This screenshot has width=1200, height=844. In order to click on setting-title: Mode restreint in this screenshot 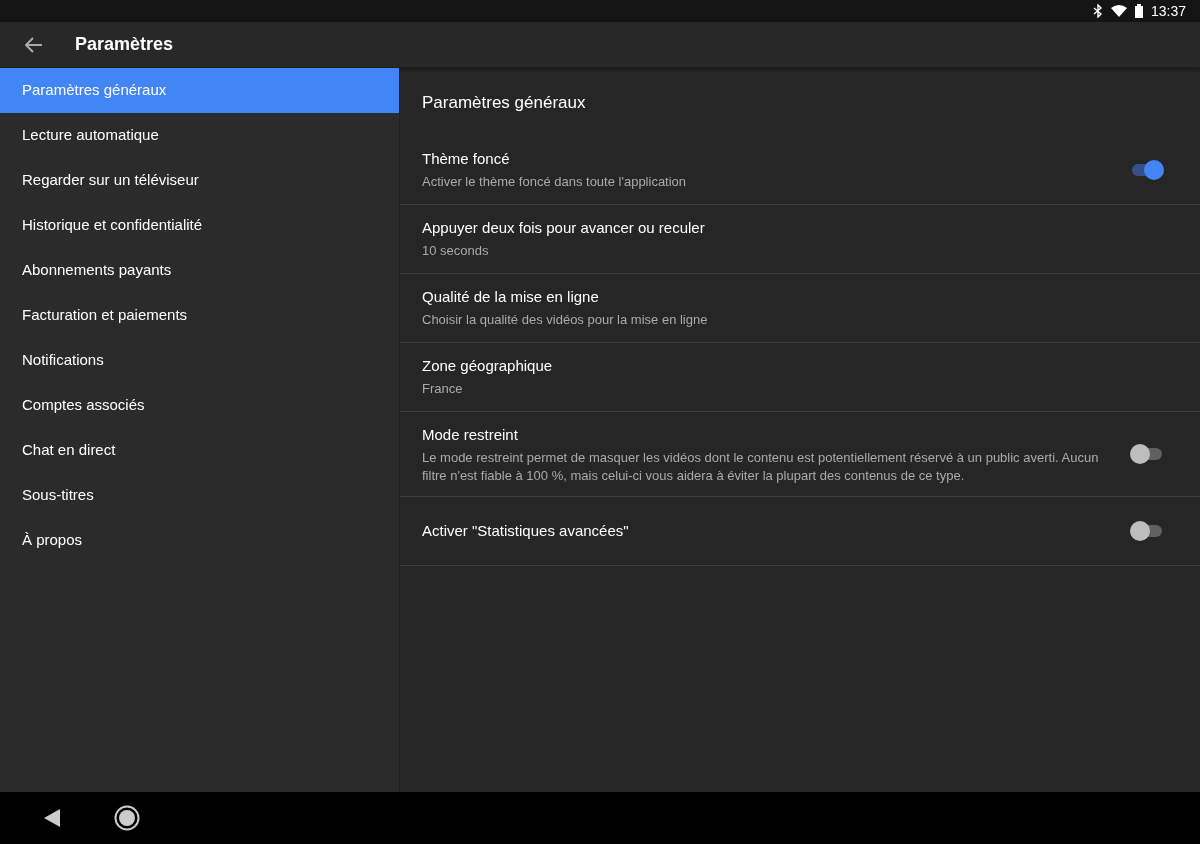, I will do `click(470, 434)`.